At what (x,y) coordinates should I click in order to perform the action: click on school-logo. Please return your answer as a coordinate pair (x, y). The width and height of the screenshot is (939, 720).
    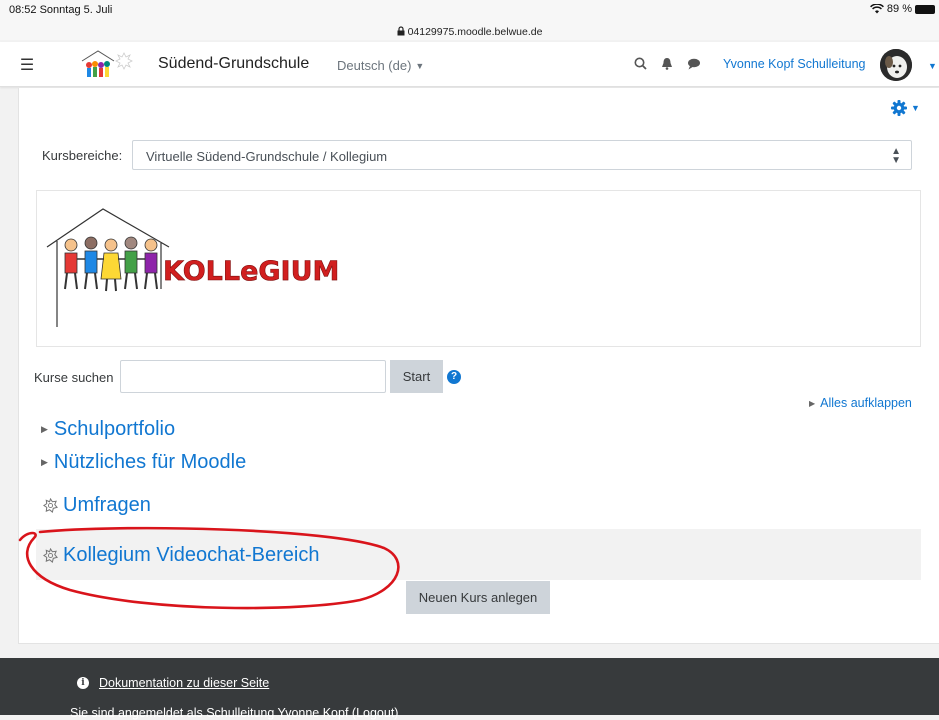
    Looking at the image, I should click on (110, 65).